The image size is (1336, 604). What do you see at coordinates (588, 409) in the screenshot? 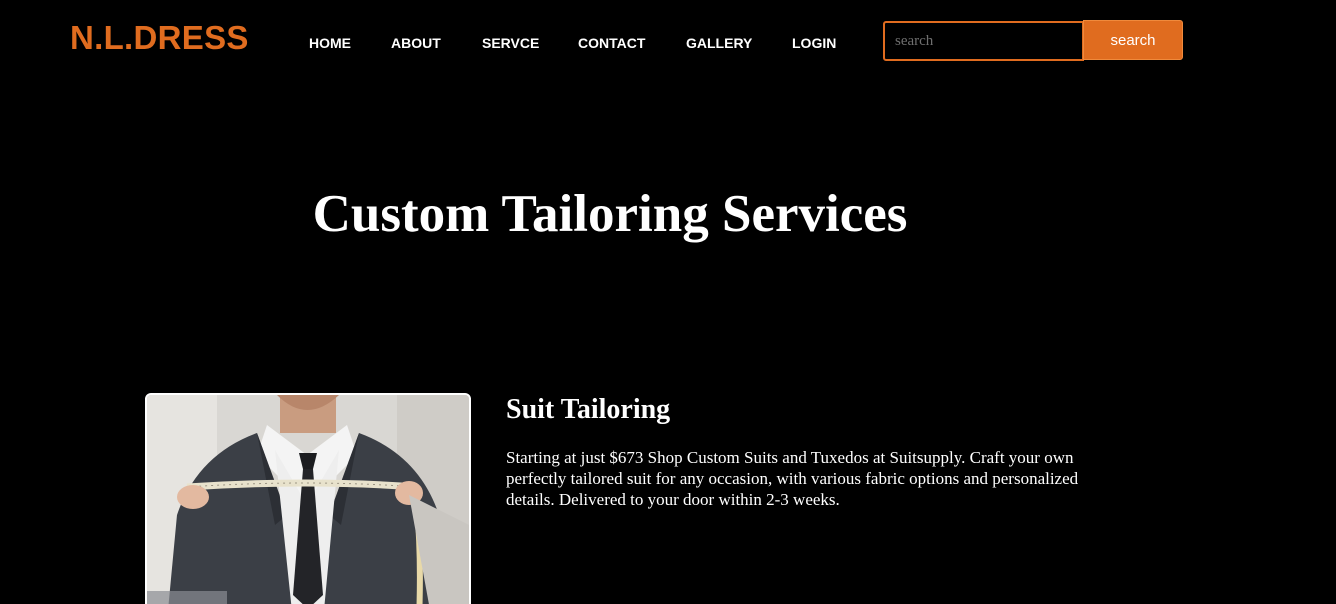
I see `service-title: Suit Tailoring` at bounding box center [588, 409].